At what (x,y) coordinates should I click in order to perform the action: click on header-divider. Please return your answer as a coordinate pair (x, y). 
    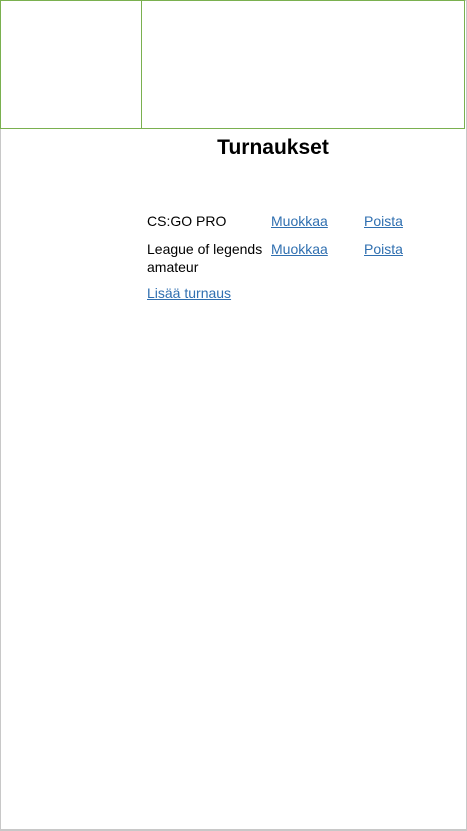
    Looking at the image, I should click on (141, 64).